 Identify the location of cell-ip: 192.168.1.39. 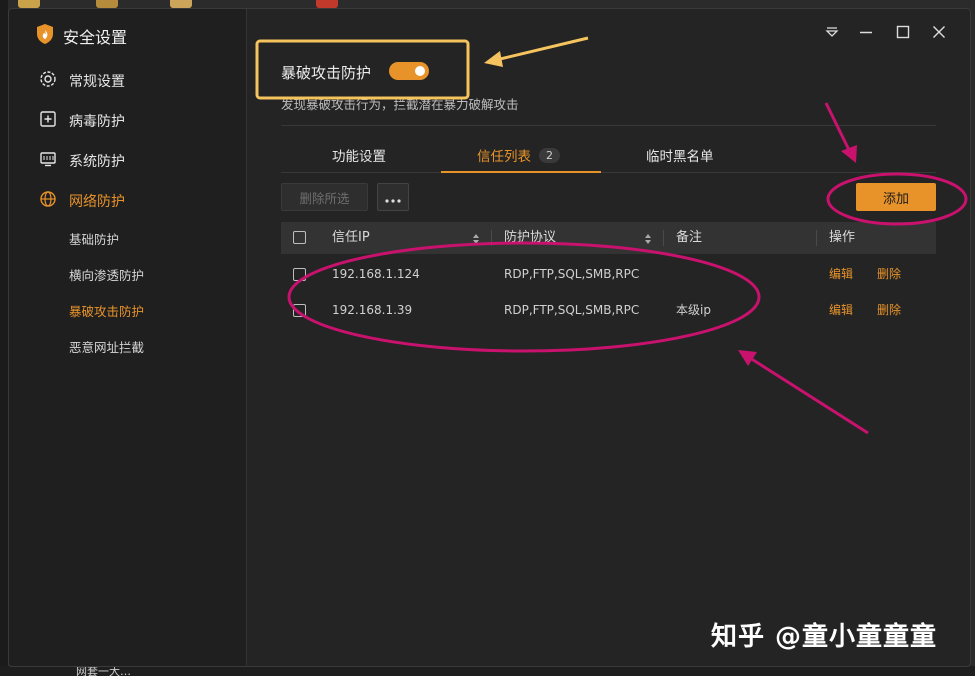
(372, 310).